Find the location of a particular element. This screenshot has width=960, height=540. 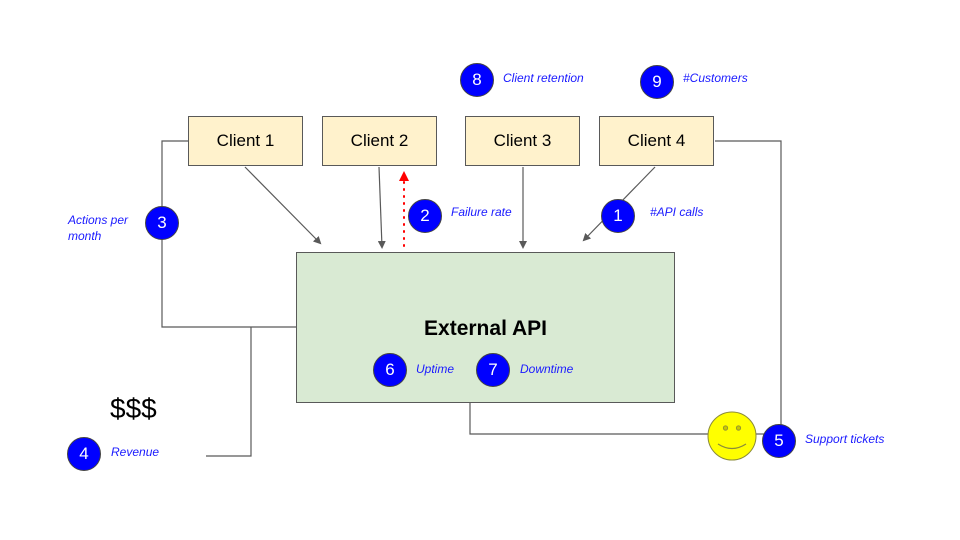

metric-badge-4: 4 is located at coordinates (84, 454).